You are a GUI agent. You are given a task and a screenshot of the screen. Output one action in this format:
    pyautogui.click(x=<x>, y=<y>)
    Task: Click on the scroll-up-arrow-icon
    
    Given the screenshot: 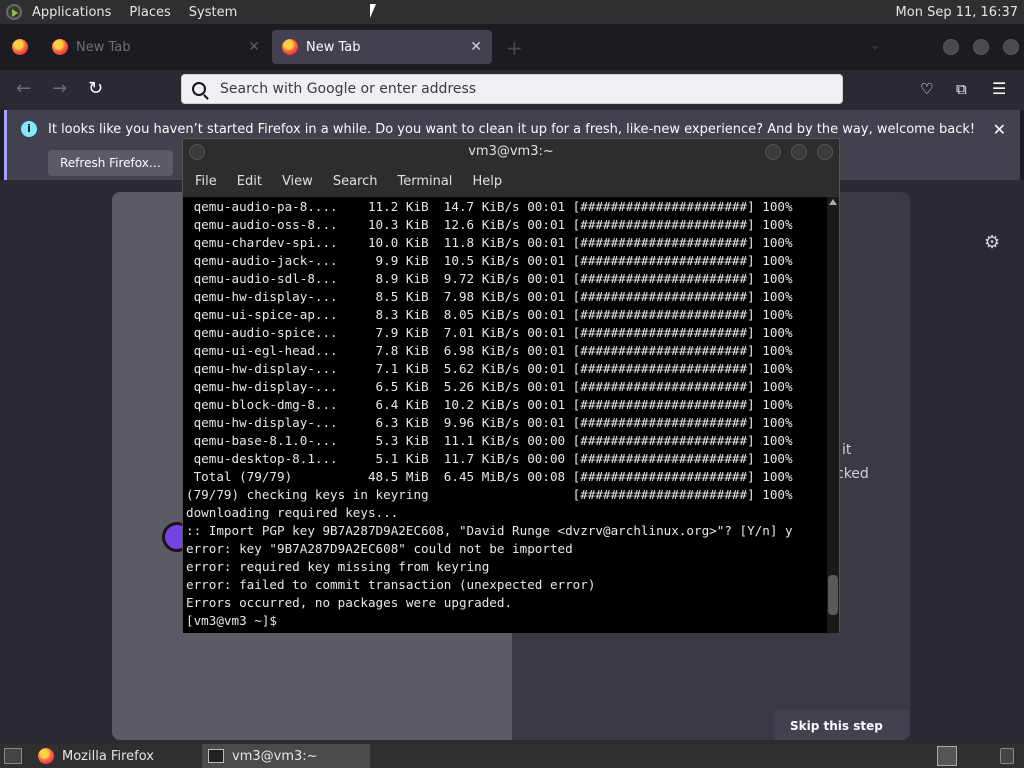 What is the action you would take?
    pyautogui.click(x=833, y=202)
    